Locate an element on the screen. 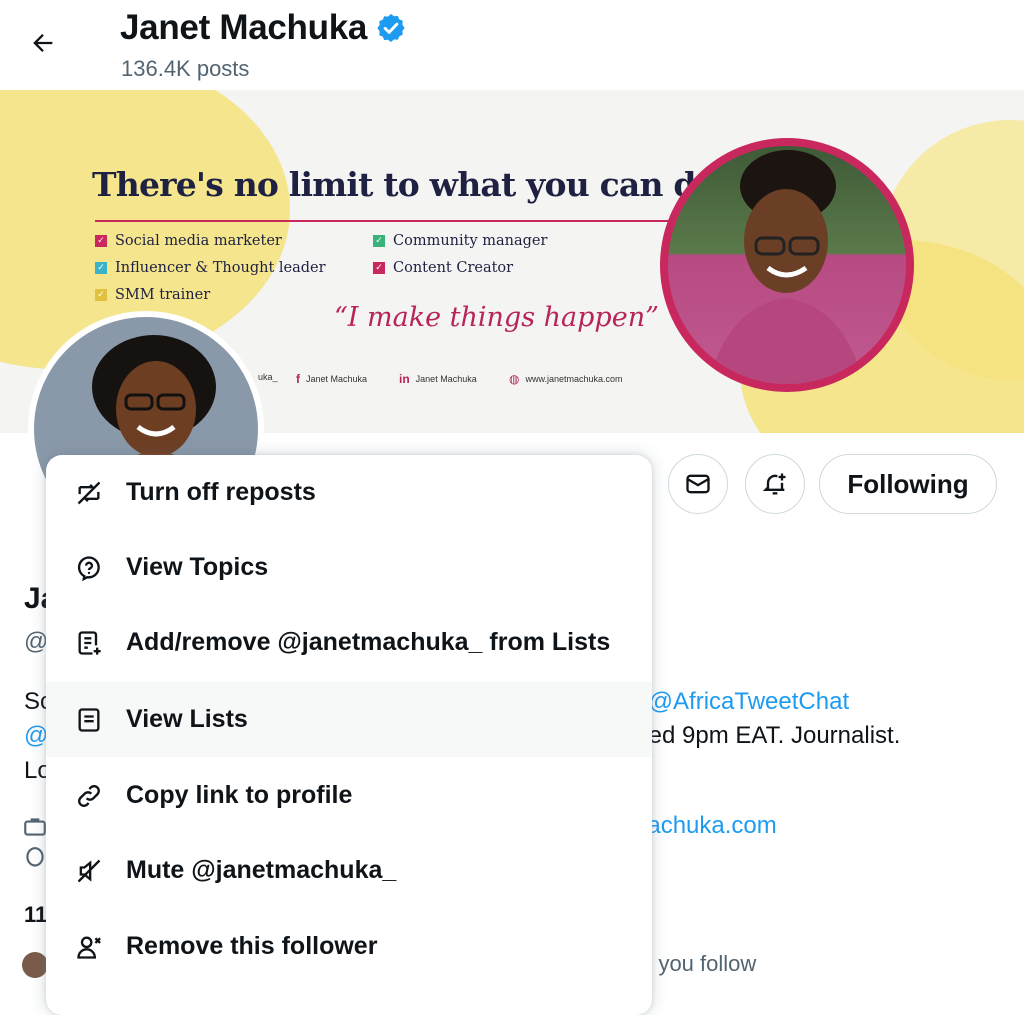  mute-icon is located at coordinates (89, 871).